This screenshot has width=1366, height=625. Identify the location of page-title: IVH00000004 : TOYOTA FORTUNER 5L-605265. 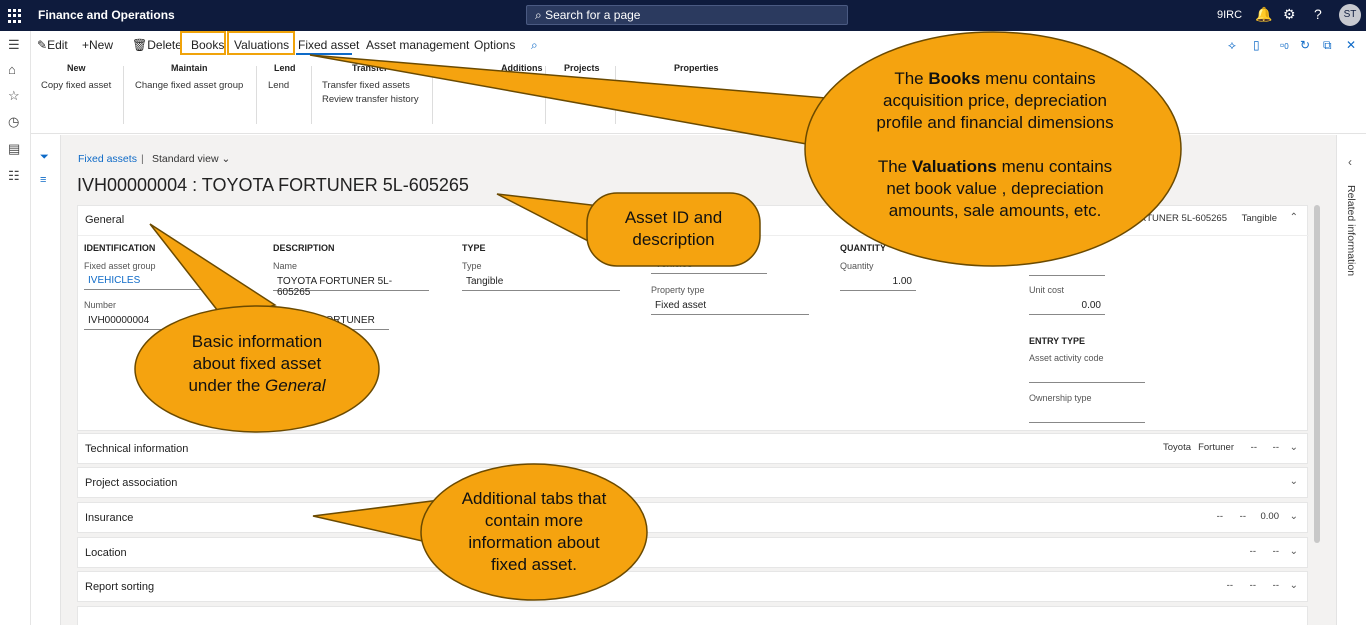
(273, 185).